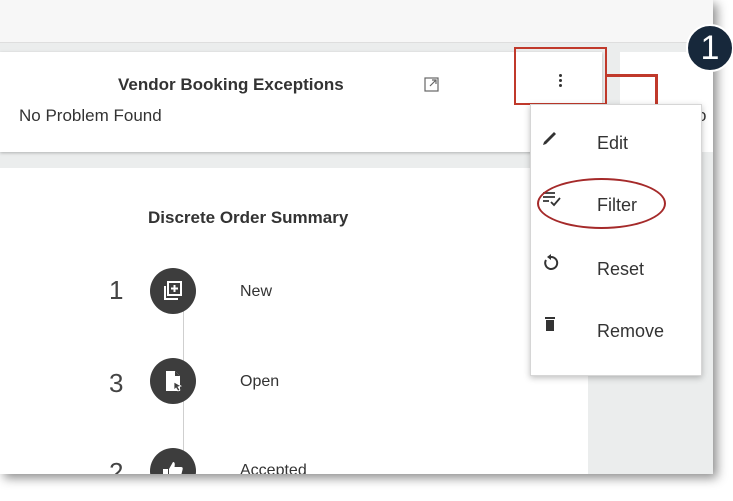 This screenshot has width=733, height=501. I want to click on trash-icon, so click(550, 324).